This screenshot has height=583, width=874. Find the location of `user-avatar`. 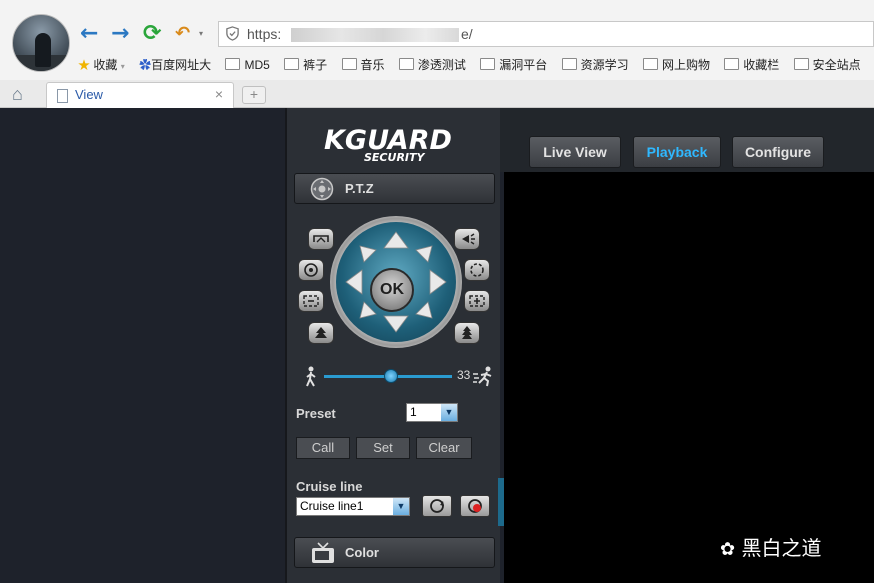

user-avatar is located at coordinates (41, 43).